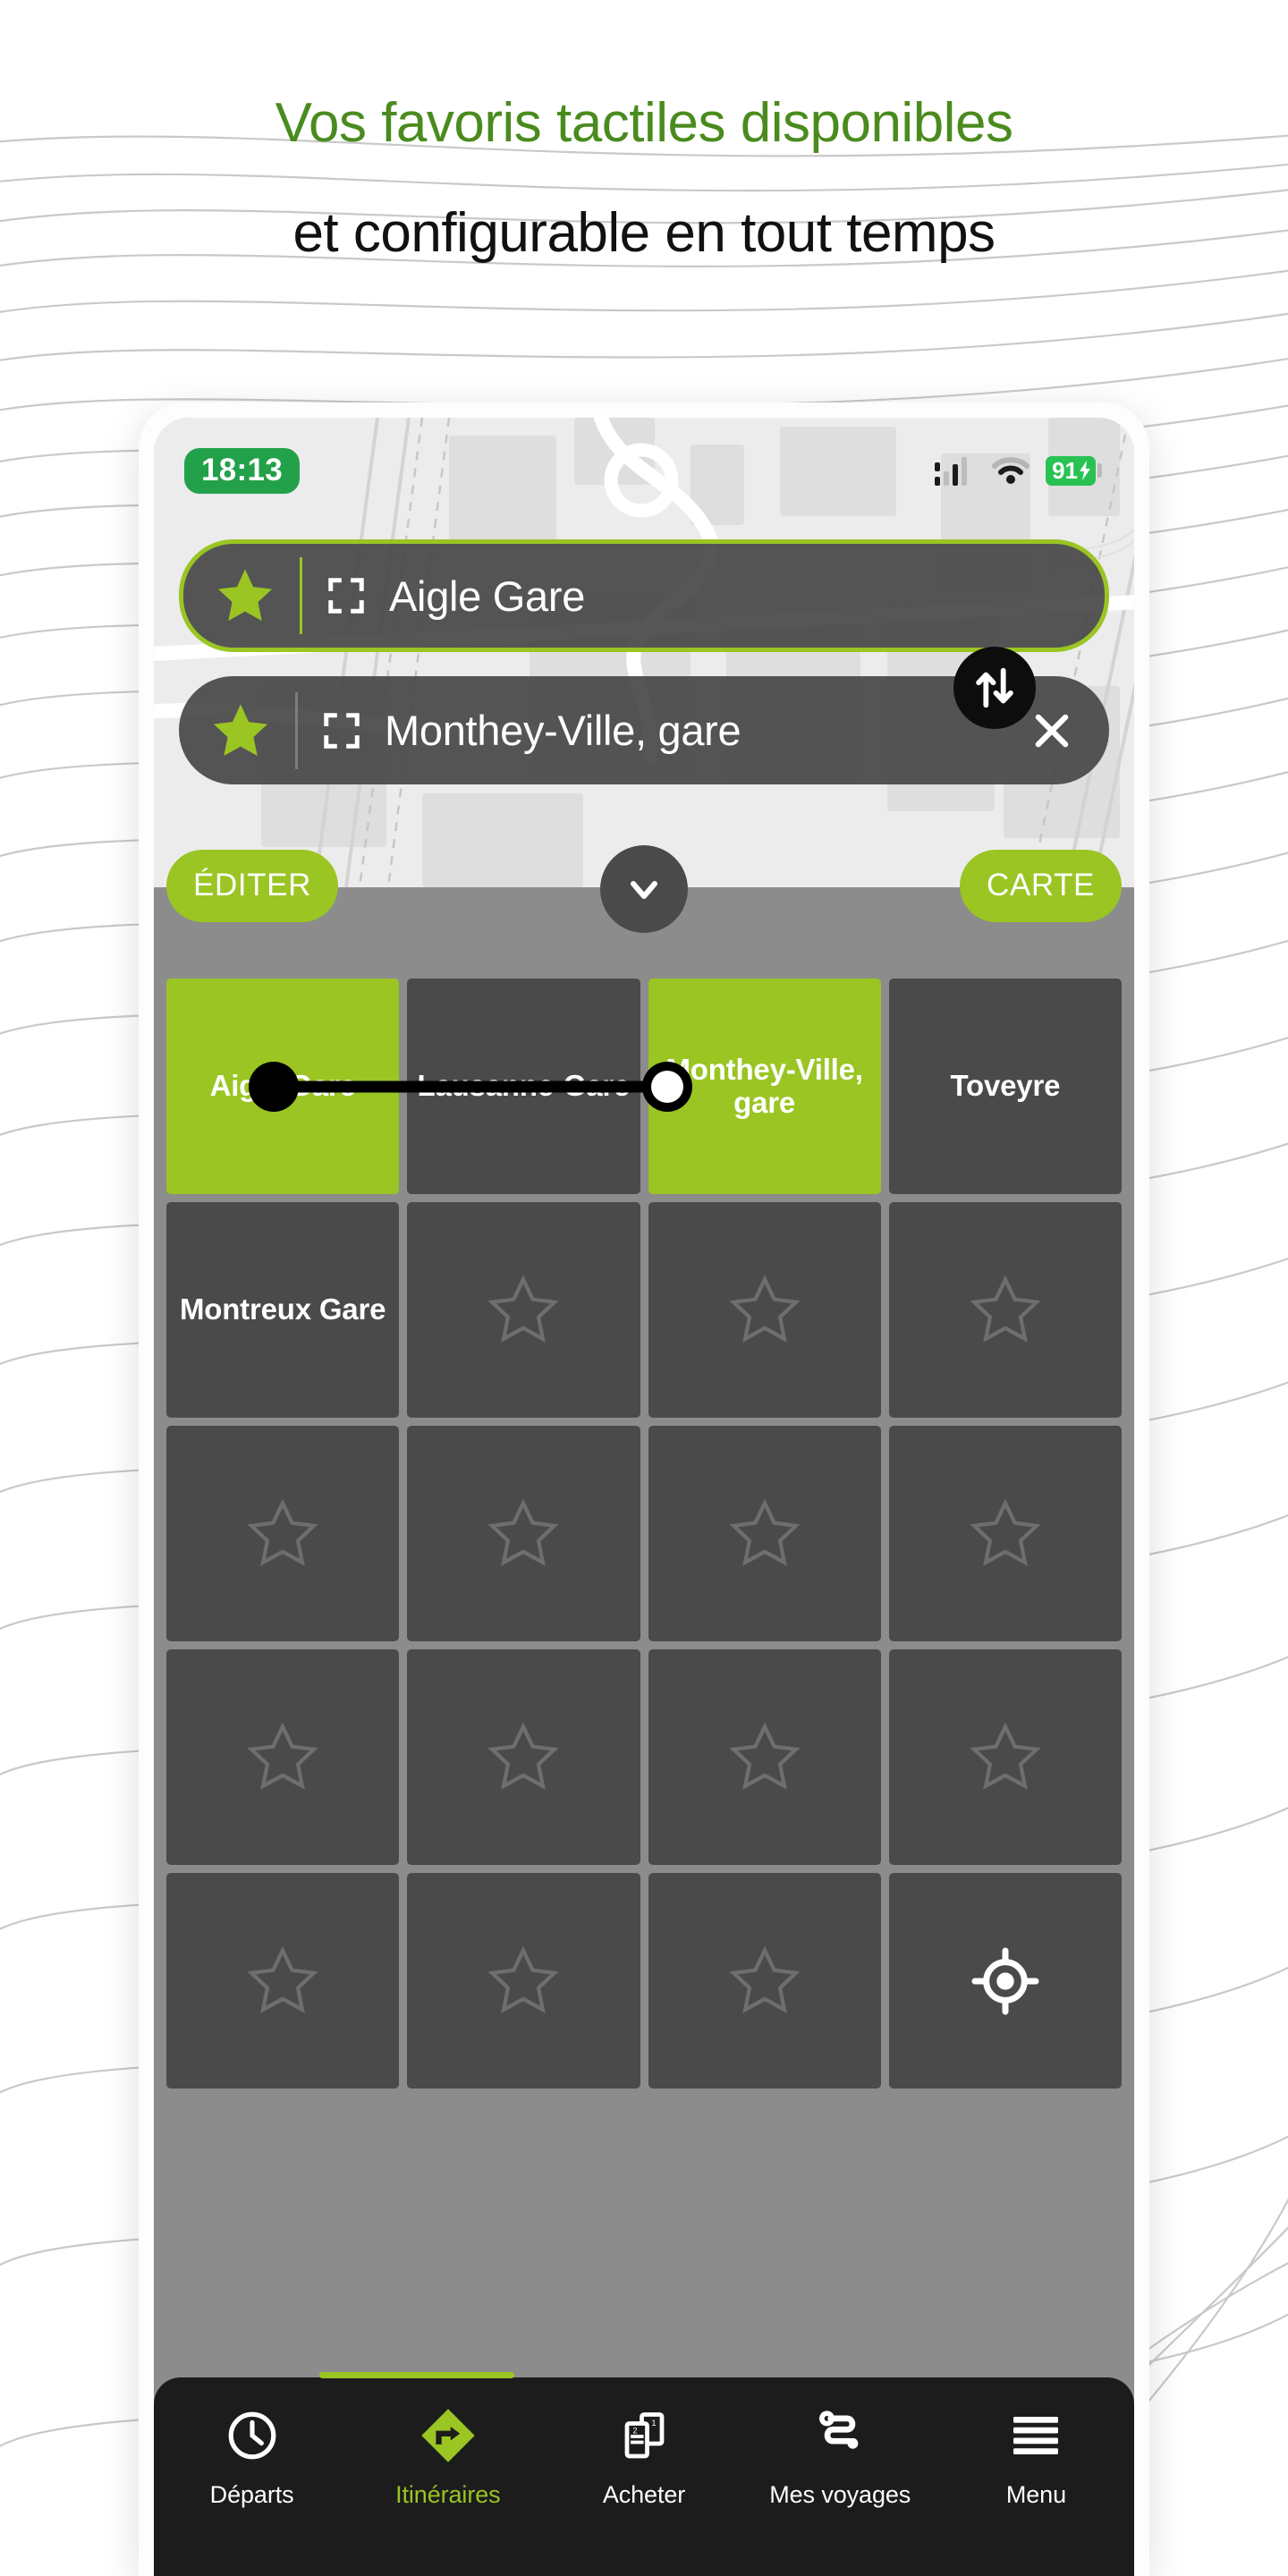 This screenshot has width=1288, height=2576. I want to click on tile-favorite: Monthey-Ville, gare, so click(764, 1086).